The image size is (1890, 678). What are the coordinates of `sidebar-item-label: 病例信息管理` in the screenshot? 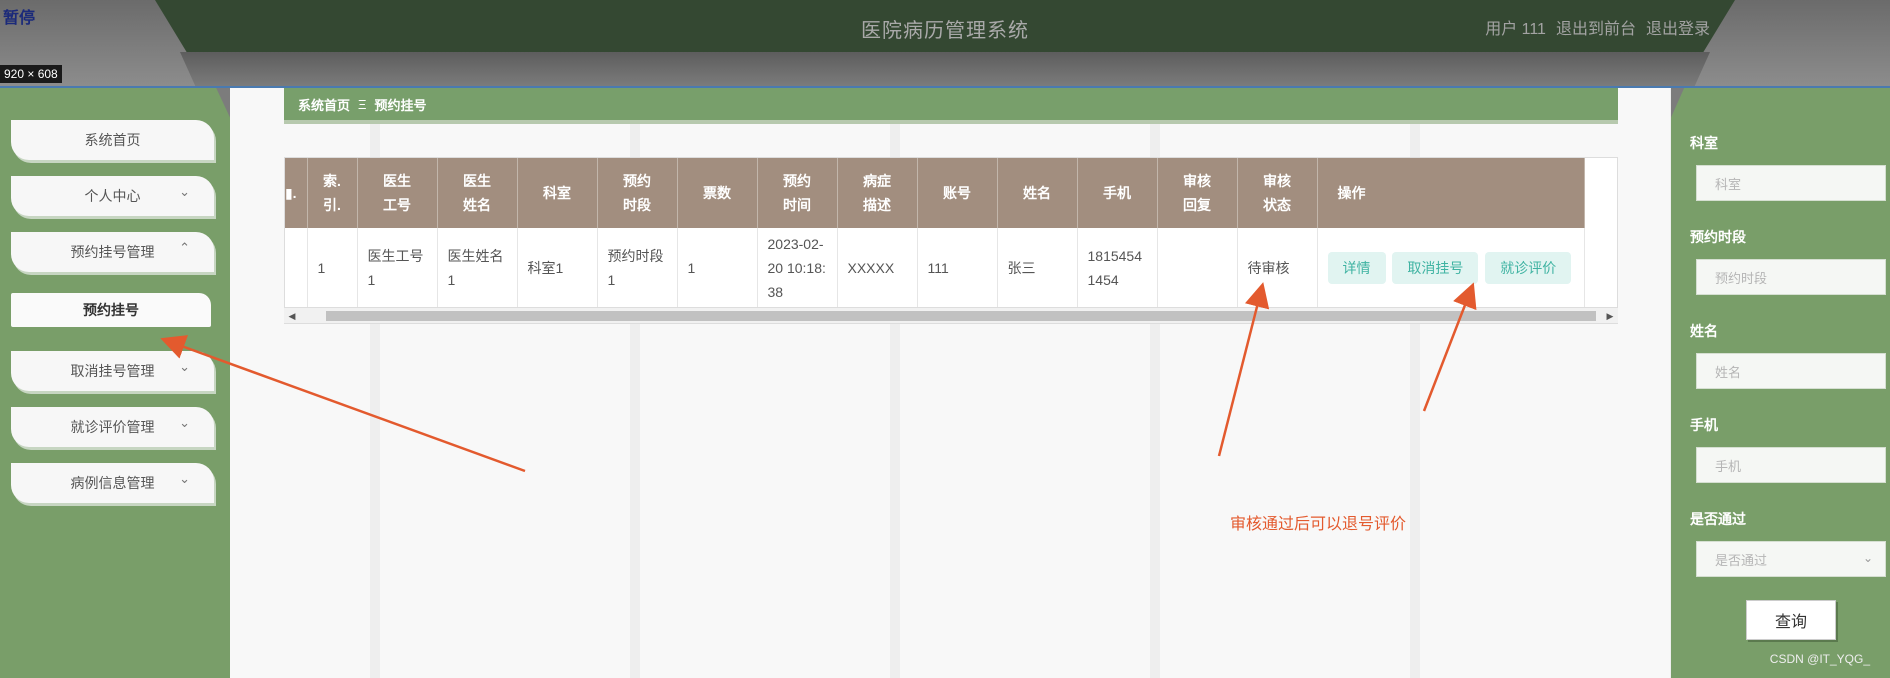 It's located at (112, 483).